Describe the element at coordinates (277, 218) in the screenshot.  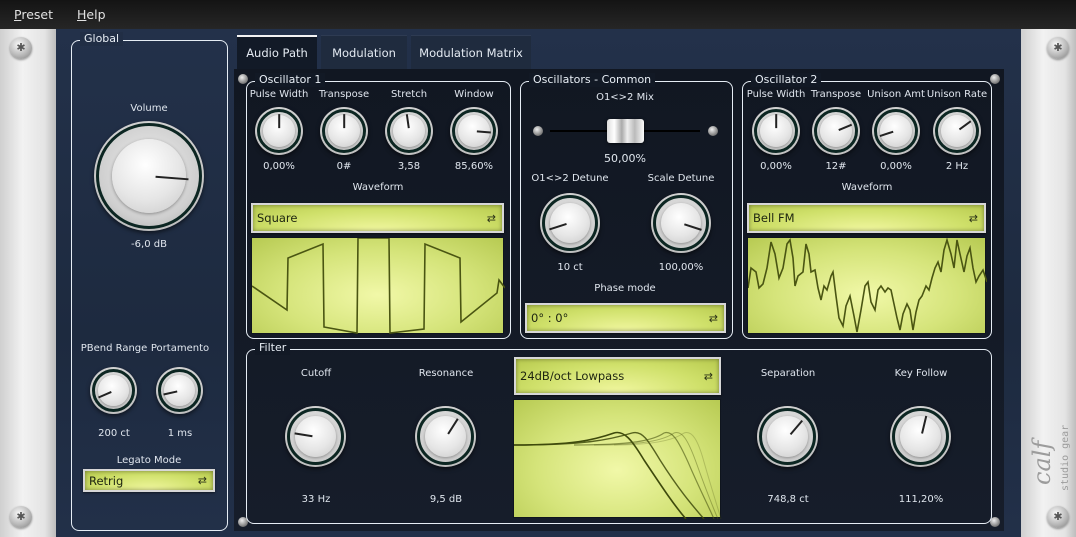
I see `osc1-waveform-value: Square` at that location.